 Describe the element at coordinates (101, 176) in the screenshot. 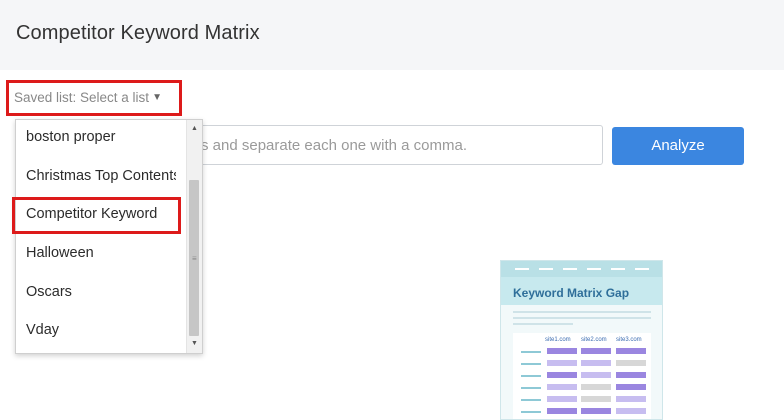

I see `dropdown-item-christmas-top-contents: Christmas Top Contents` at that location.